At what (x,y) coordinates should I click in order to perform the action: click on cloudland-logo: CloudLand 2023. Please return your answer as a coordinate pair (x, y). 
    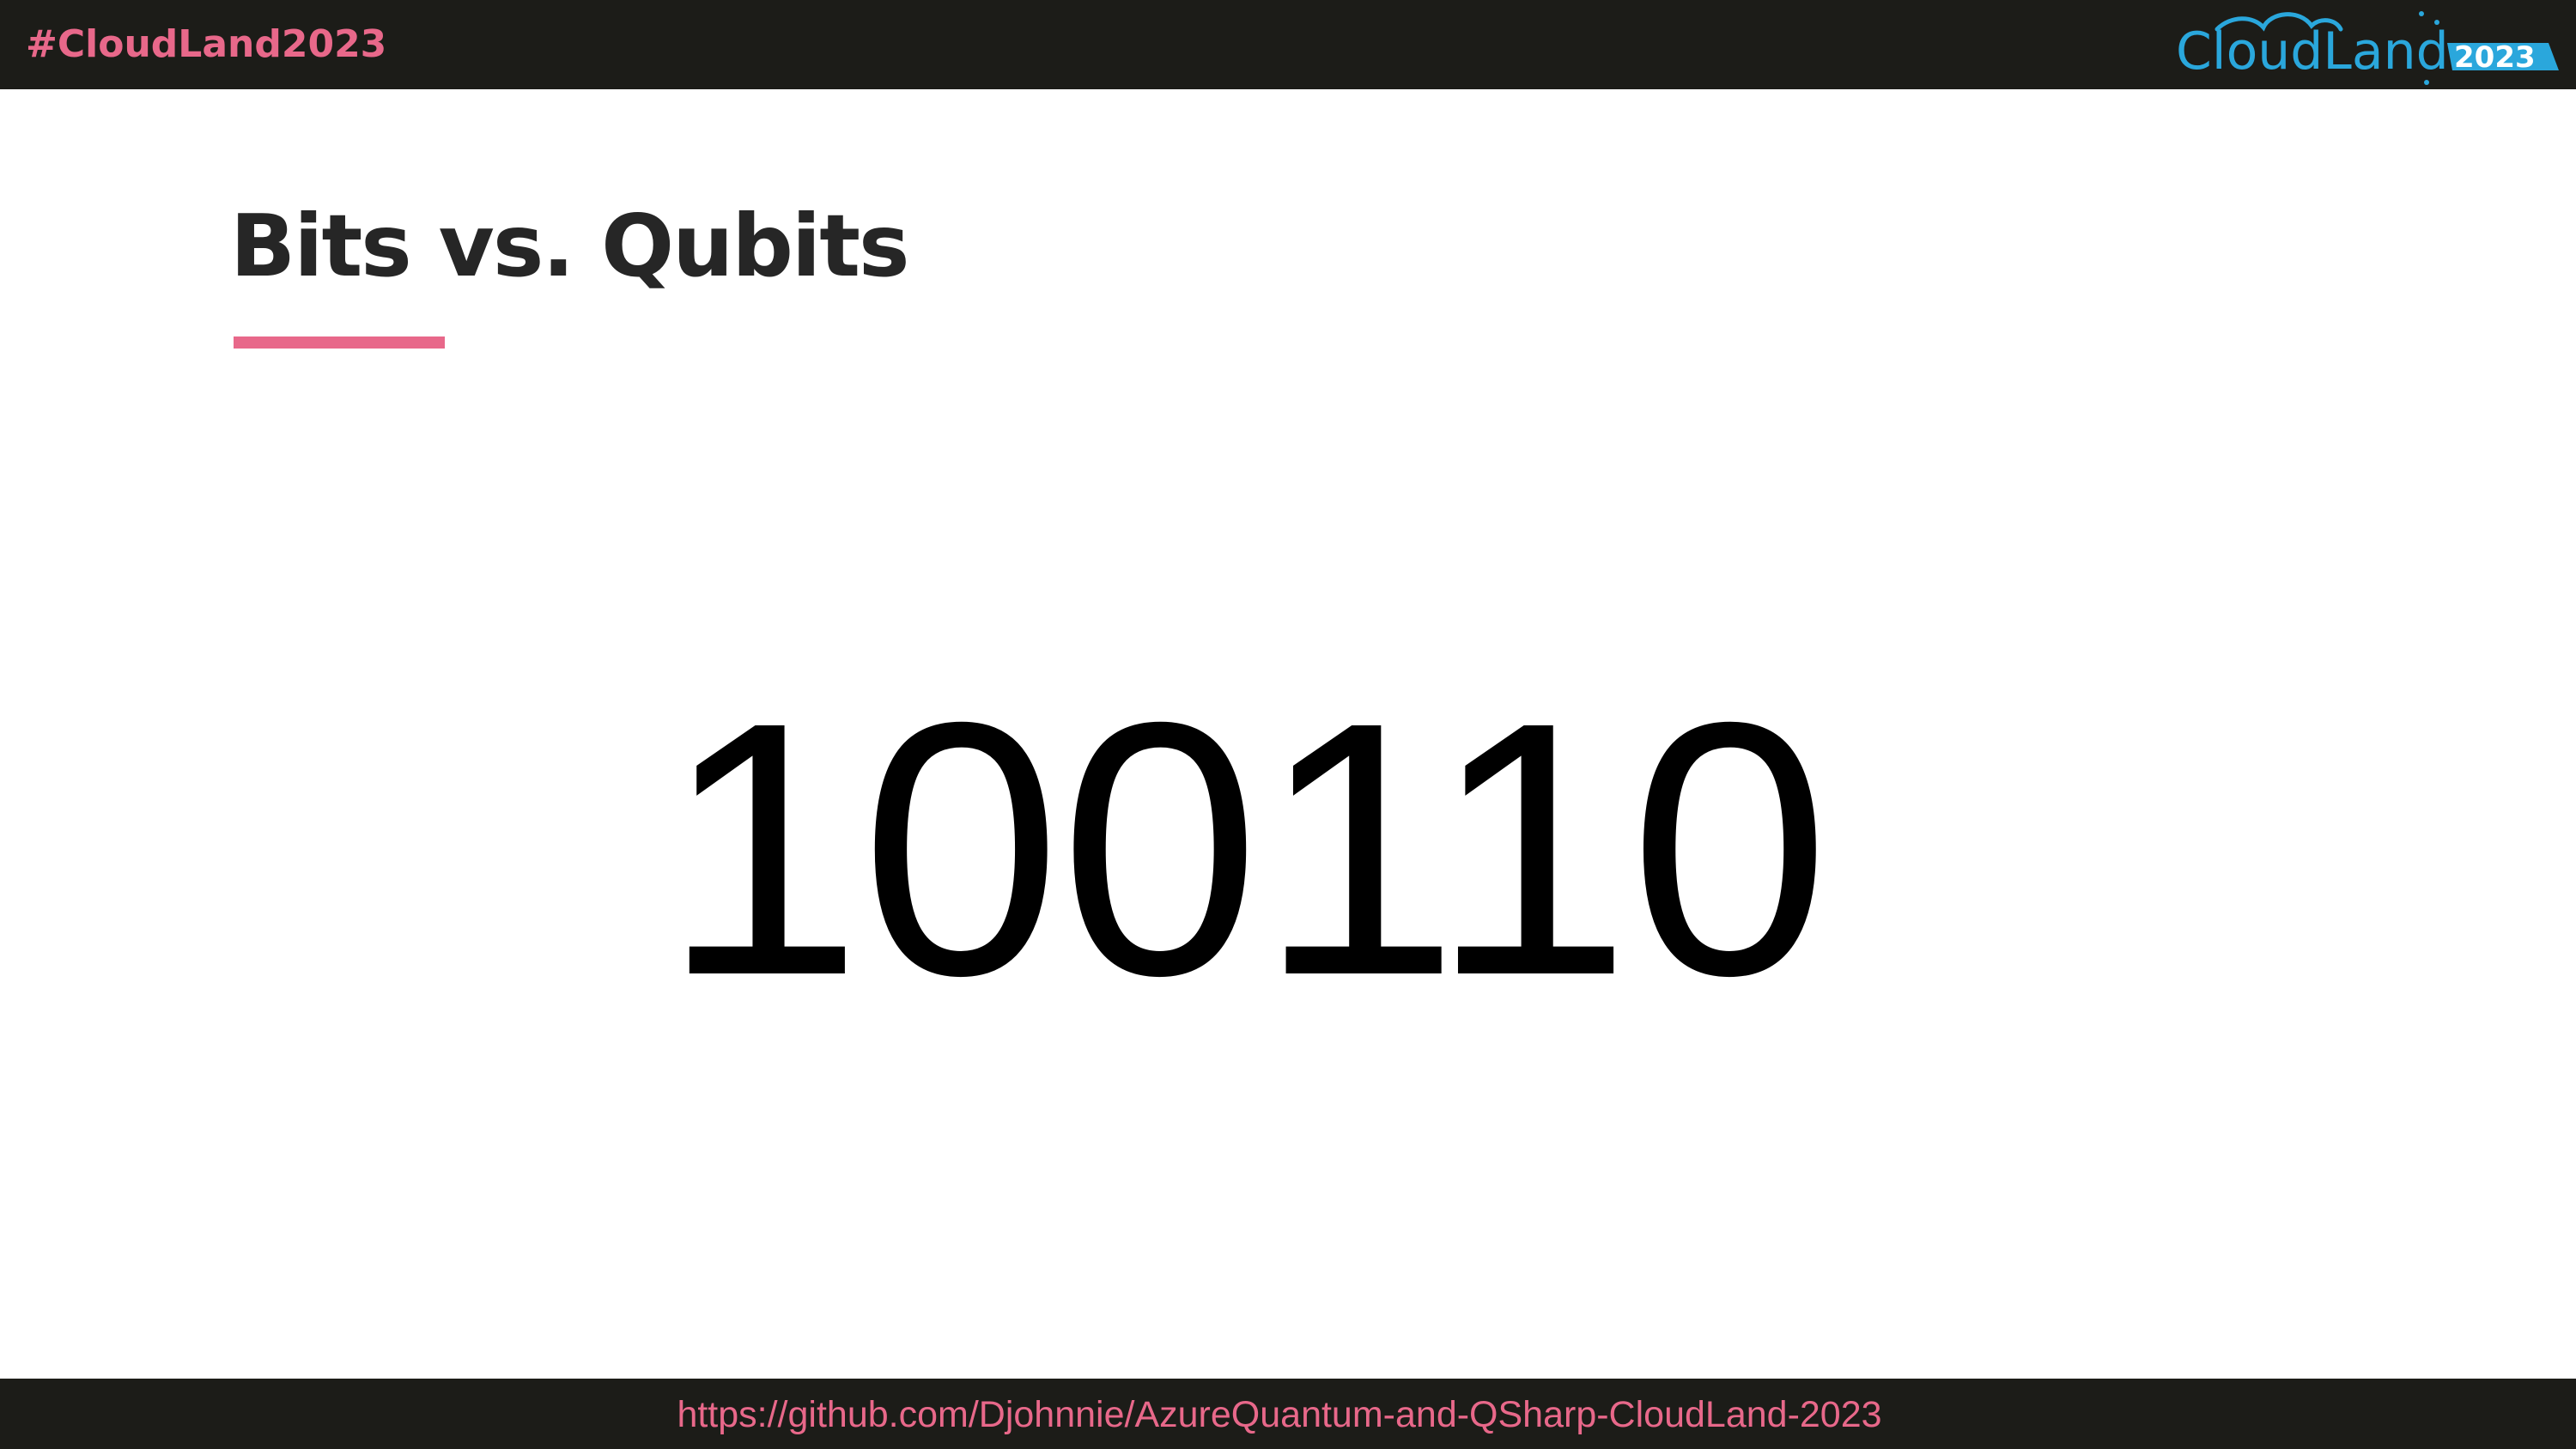
    Looking at the image, I should click on (2368, 48).